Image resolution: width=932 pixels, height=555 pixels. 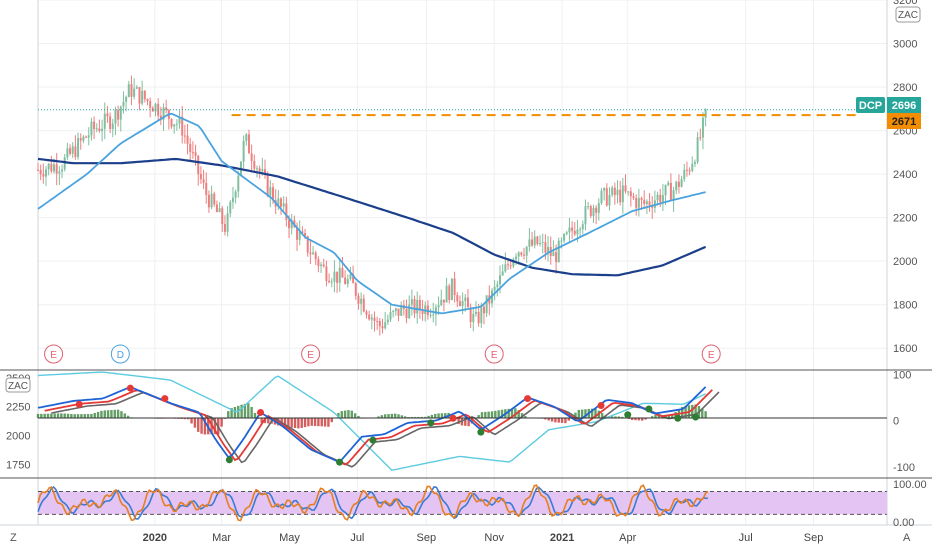 What do you see at coordinates (18, 437) in the screenshot?
I see `oscillator-left-tick: 2000` at bounding box center [18, 437].